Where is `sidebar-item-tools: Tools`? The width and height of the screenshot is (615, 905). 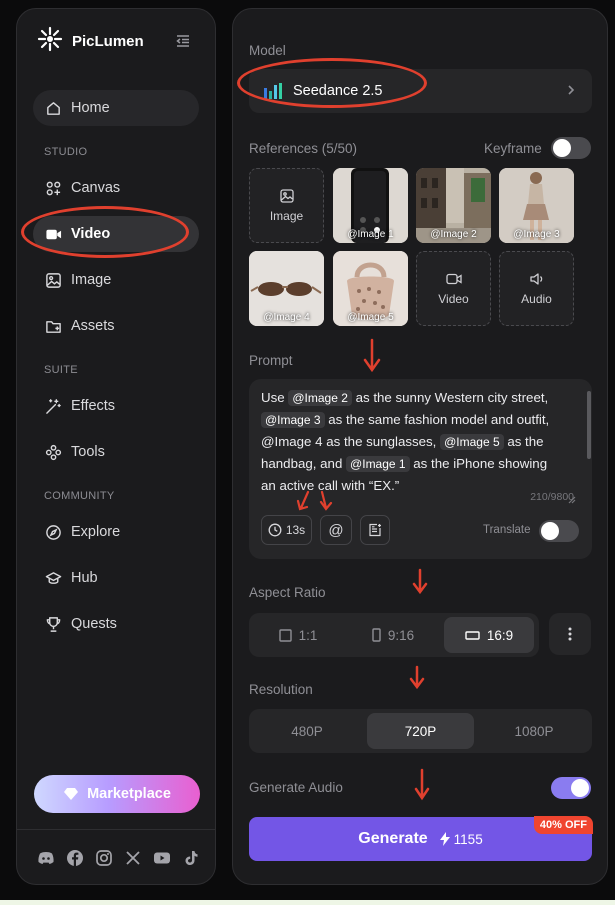 sidebar-item-tools: Tools is located at coordinates (116, 452).